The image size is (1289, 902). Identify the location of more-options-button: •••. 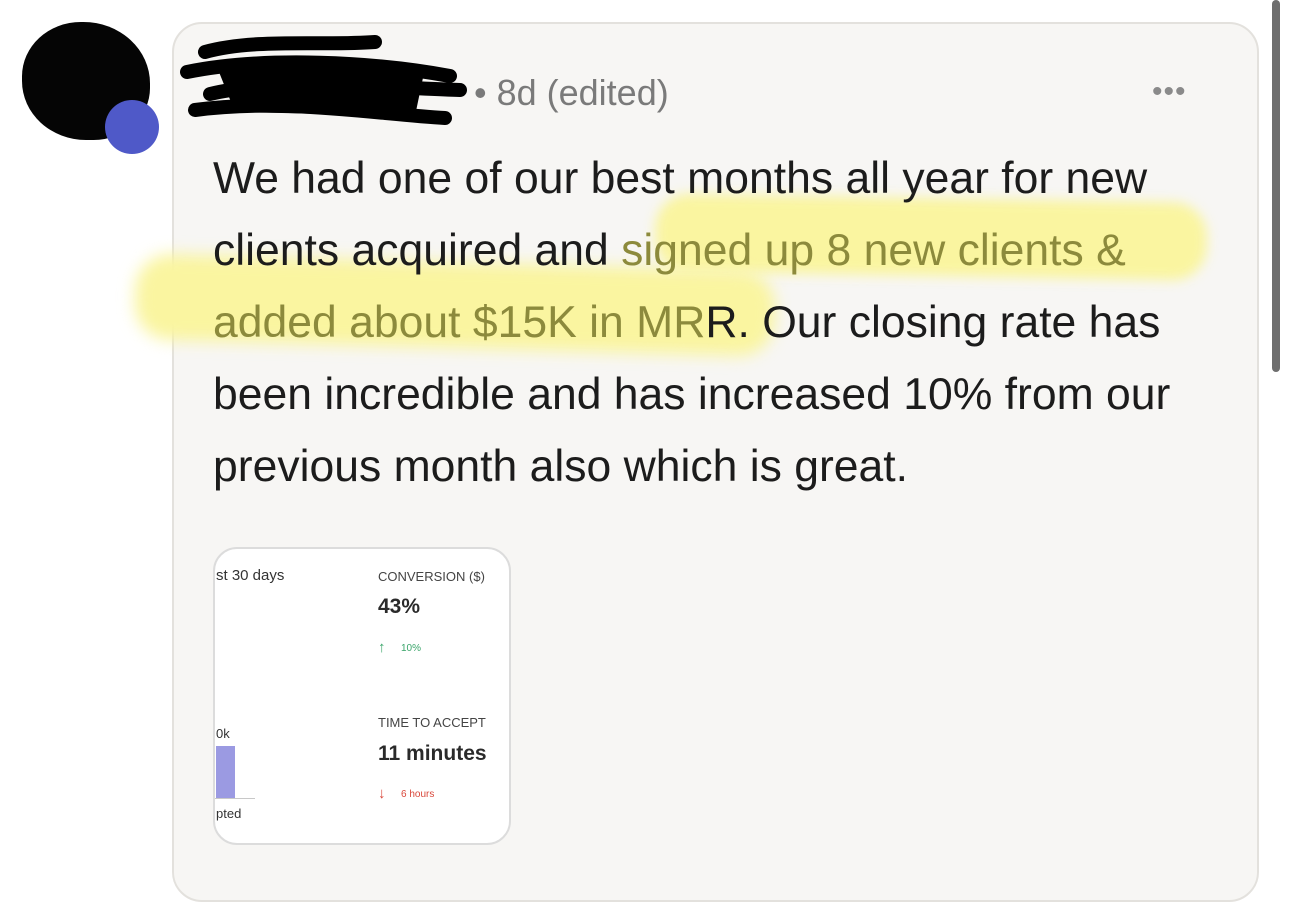
(1169, 92).